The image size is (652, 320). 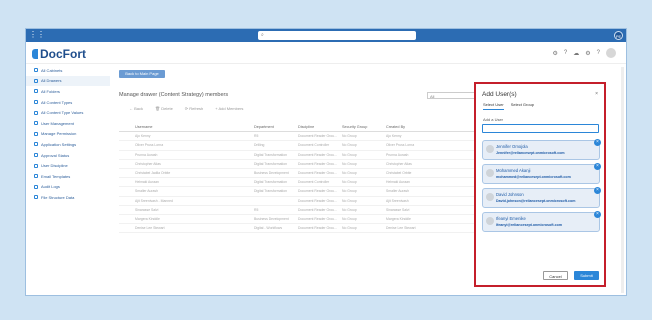 I want to click on sidebar-item-label: All Drawers, so click(x=51, y=81).